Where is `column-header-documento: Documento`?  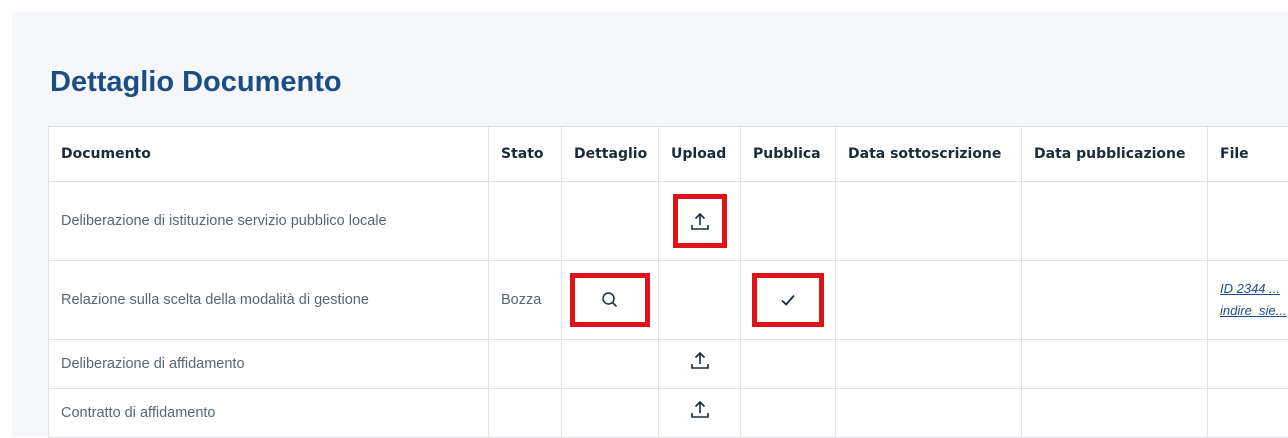 column-header-documento: Documento is located at coordinates (269, 154).